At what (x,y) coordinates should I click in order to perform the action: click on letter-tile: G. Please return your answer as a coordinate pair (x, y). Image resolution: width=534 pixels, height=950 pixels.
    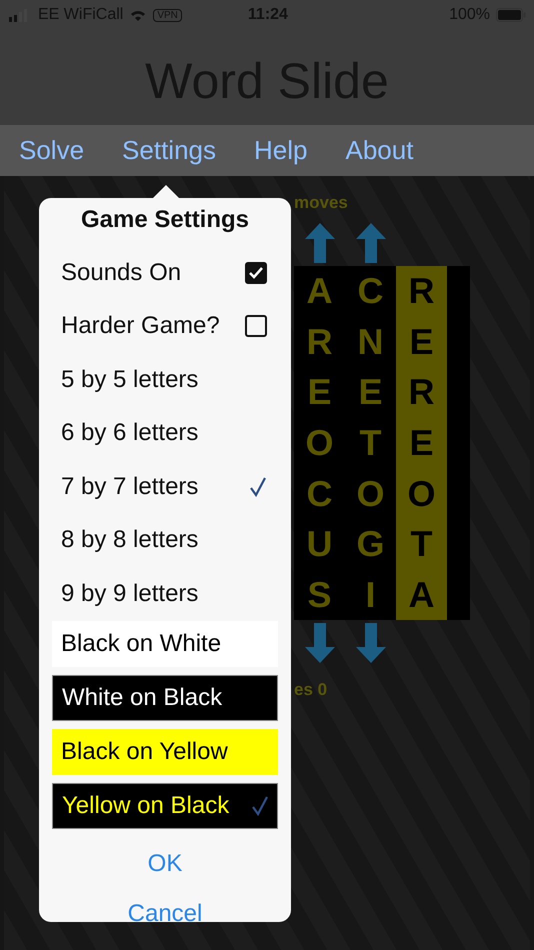
    Looking at the image, I should click on (370, 544).